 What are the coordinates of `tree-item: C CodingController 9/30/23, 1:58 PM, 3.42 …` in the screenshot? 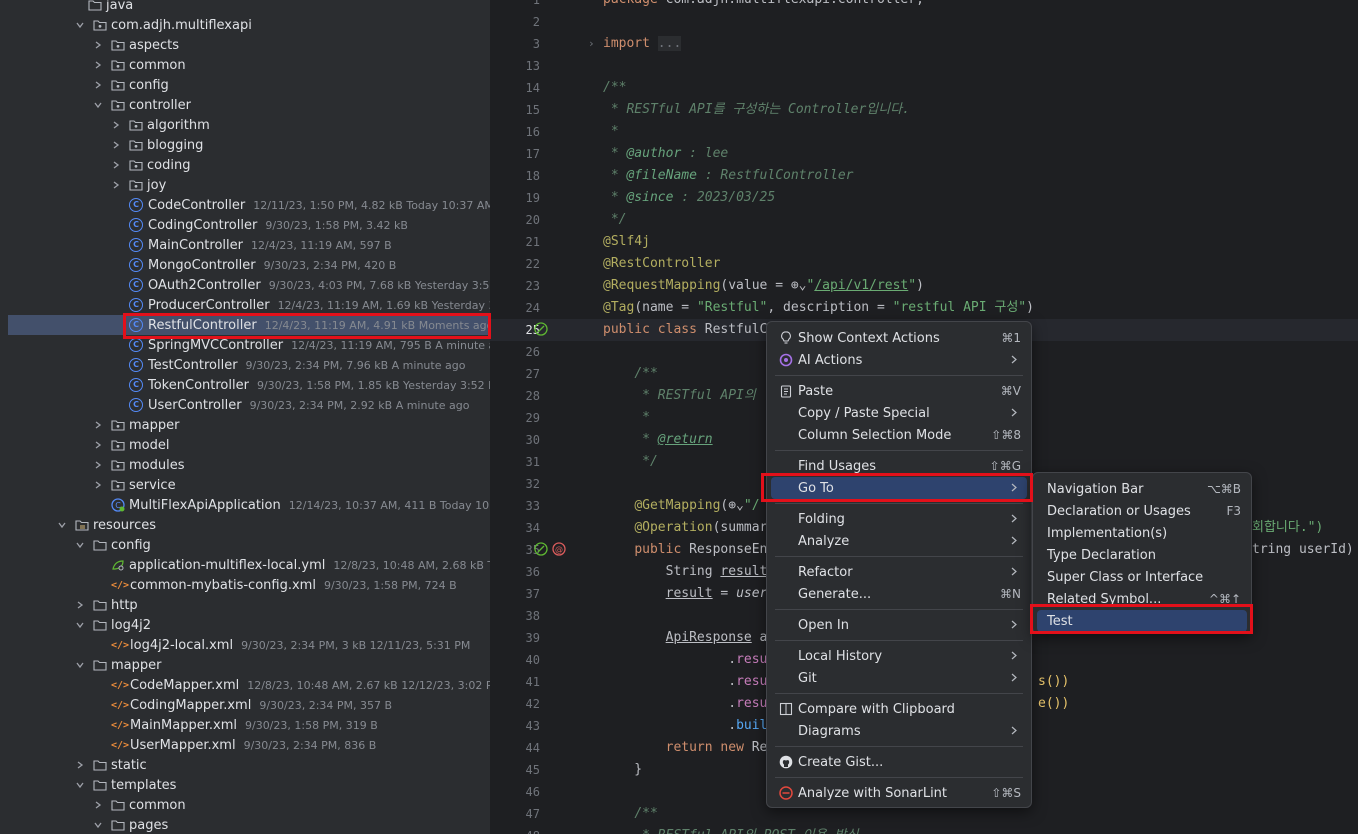 It's located at (245, 225).